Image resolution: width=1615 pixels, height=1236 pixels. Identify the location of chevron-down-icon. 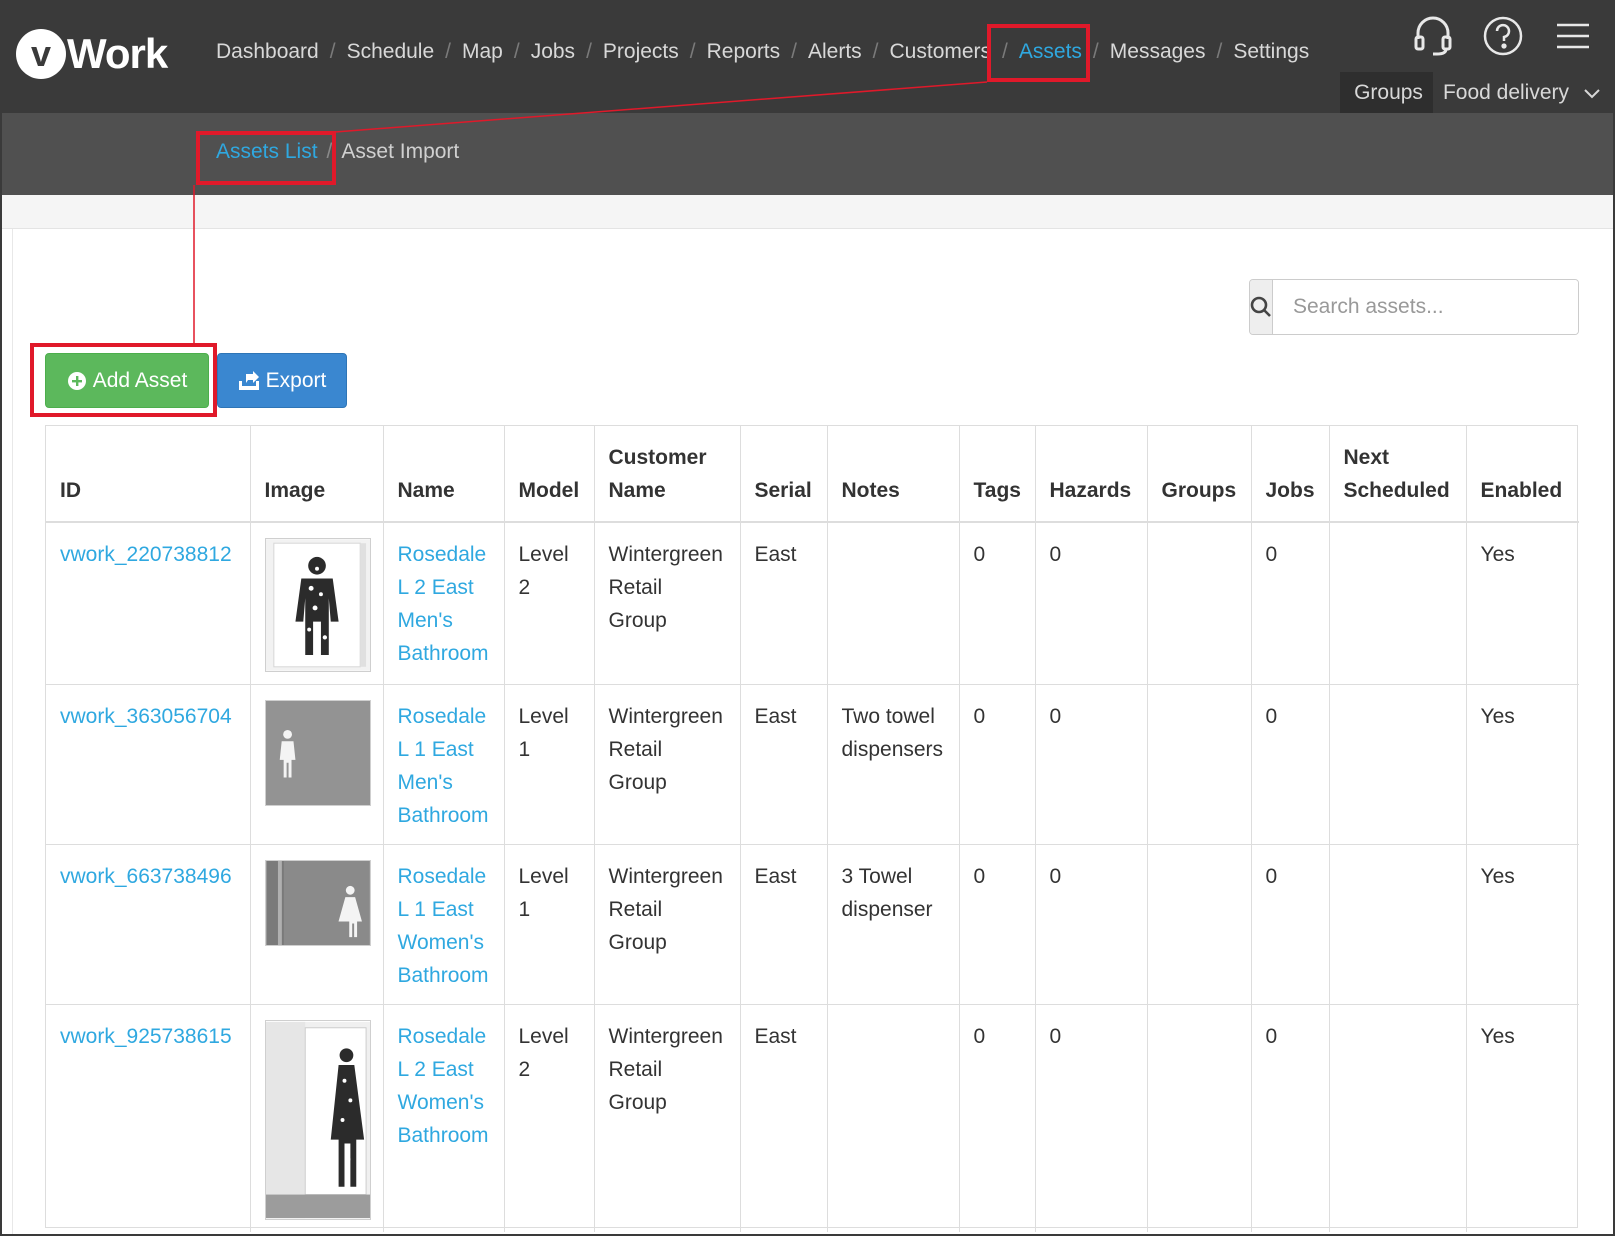
(1592, 93).